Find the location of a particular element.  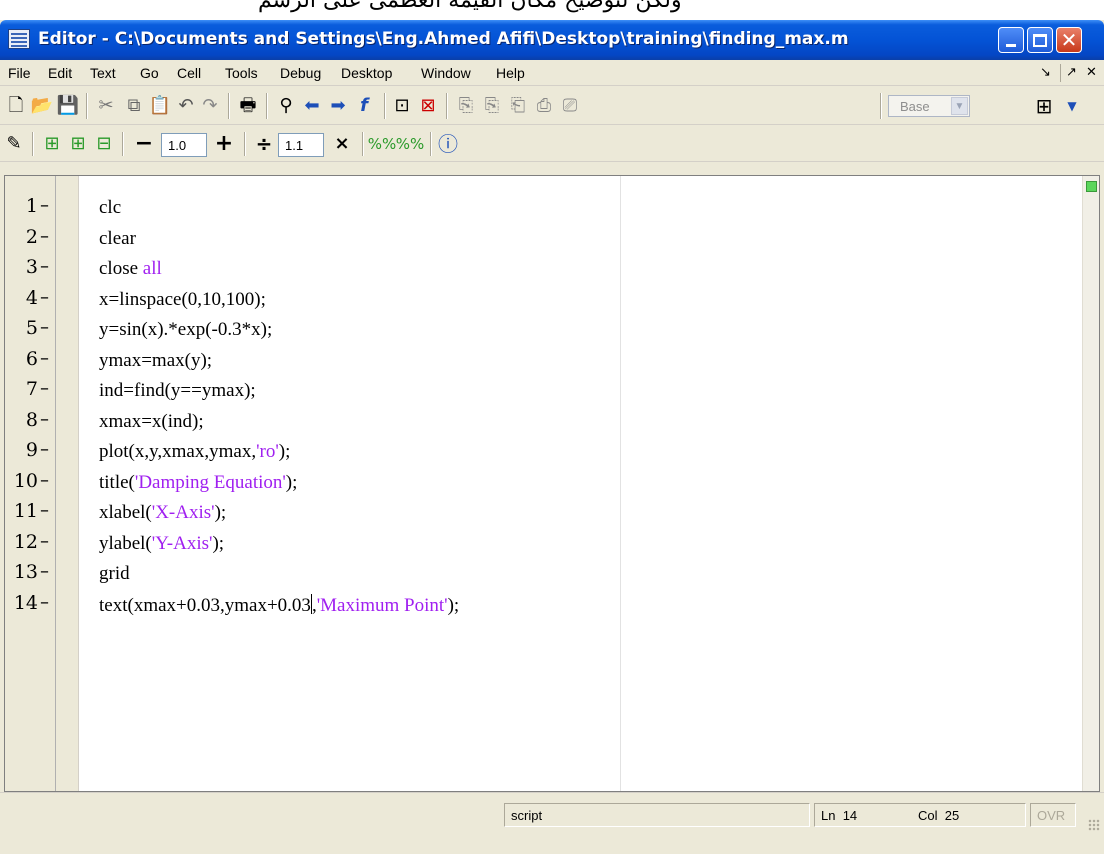

code-line: 11– xlabel('X-Axis'); is located at coordinates (540, 512).